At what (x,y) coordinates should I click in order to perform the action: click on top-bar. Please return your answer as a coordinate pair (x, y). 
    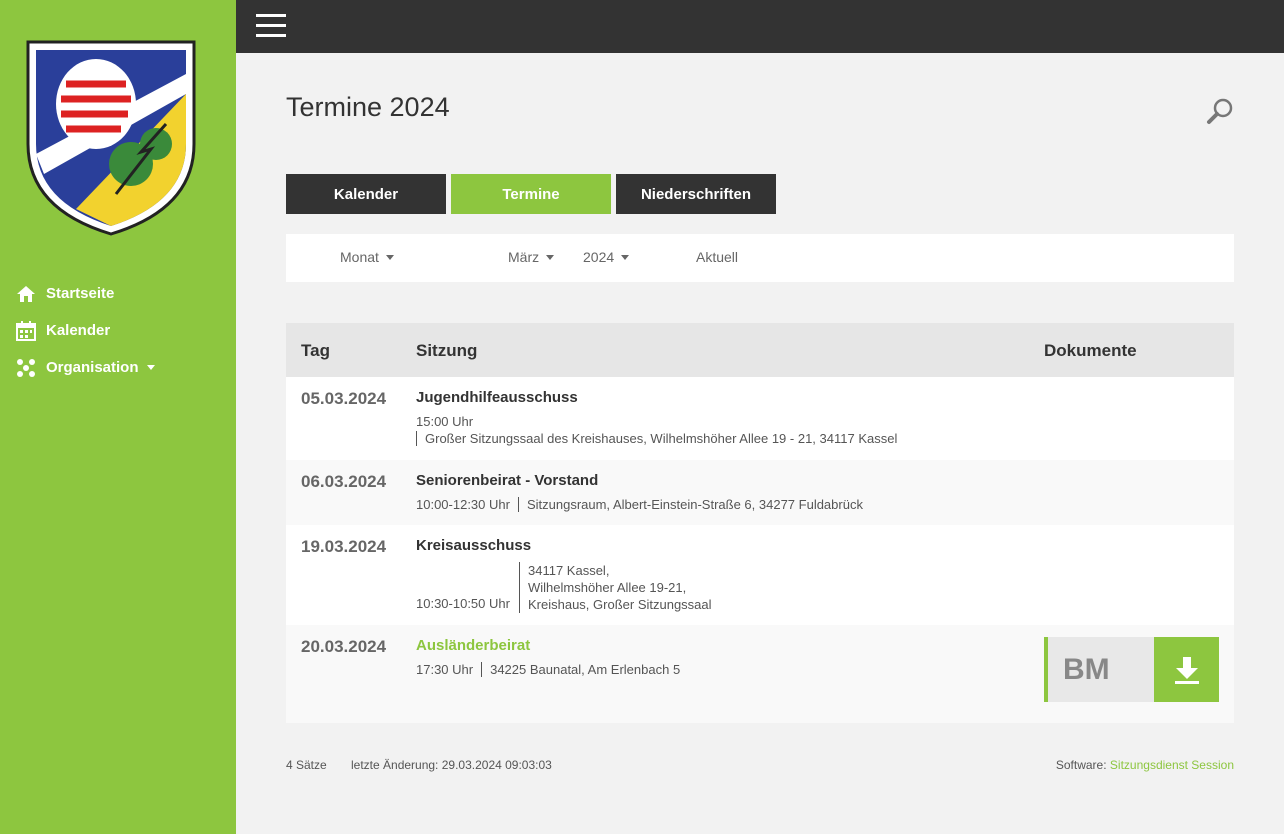
    Looking at the image, I should click on (760, 26).